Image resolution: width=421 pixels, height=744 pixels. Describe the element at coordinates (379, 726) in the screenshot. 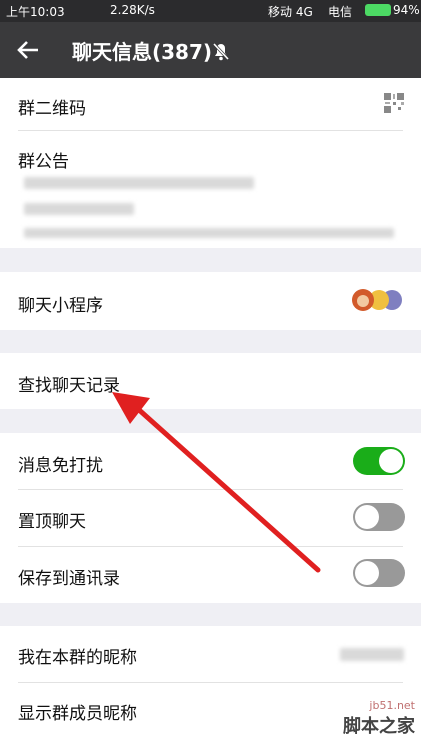

I see `watermark-brand: 脚本之家` at that location.